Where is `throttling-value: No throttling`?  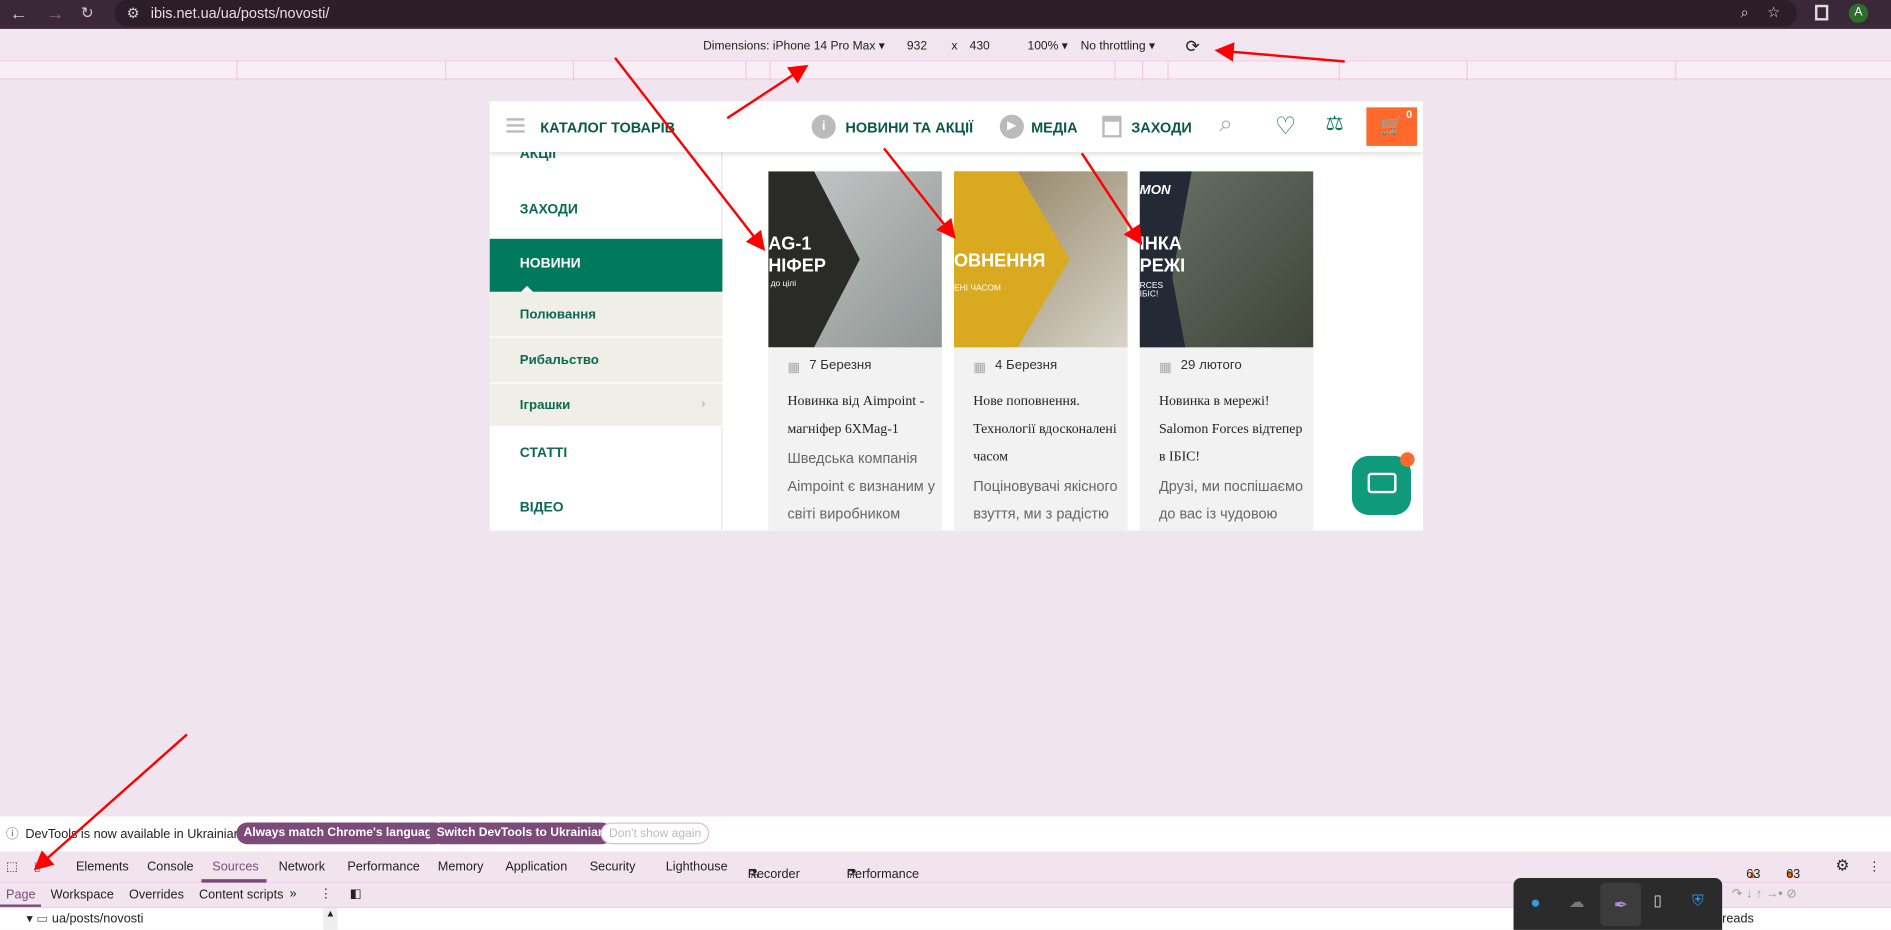
throttling-value: No throttling is located at coordinates (1113, 46).